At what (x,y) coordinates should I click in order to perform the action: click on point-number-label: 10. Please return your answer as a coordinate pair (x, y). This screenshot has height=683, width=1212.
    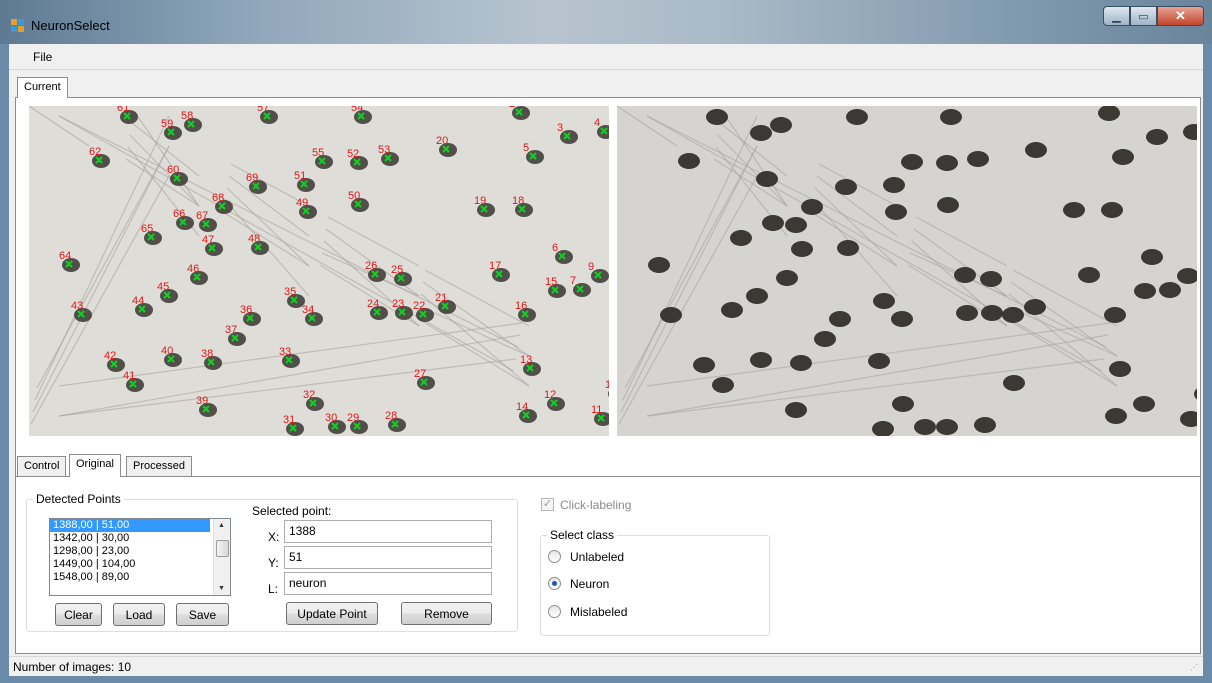
    Looking at the image, I should click on (607, 385).